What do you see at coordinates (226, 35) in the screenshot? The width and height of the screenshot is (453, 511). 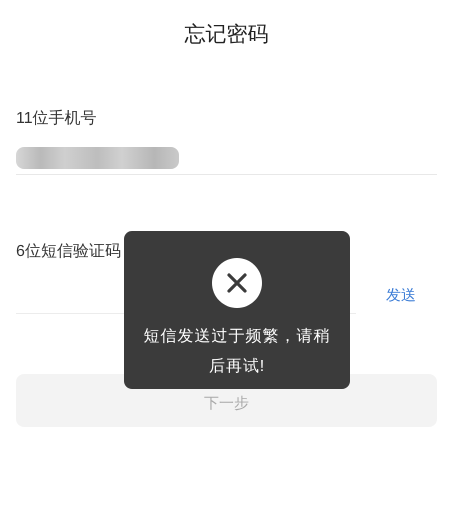 I see `page-title: 忘记密码` at bounding box center [226, 35].